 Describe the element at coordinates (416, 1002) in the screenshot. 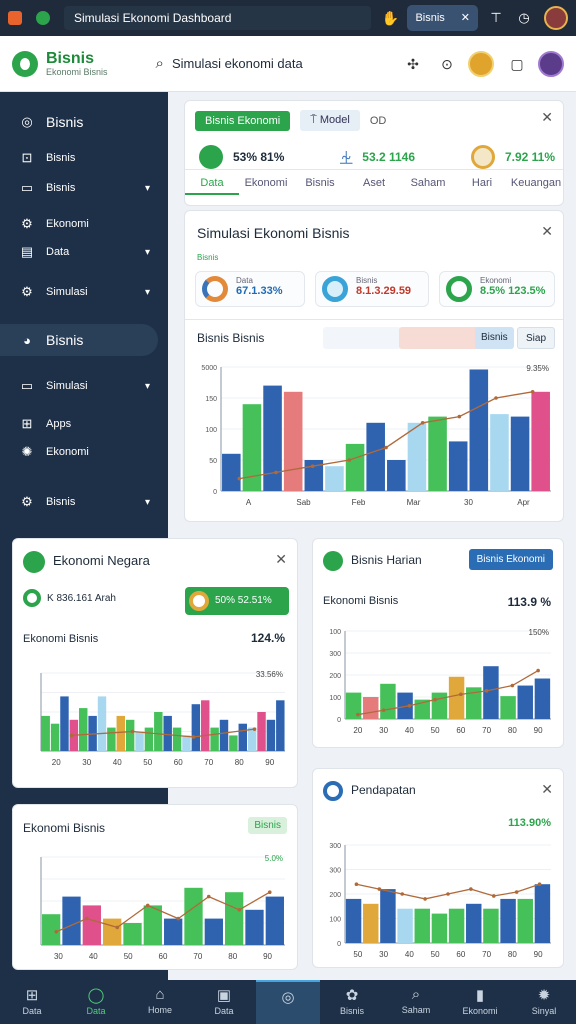

I see `nav-saham: ⌕ Saham` at that location.